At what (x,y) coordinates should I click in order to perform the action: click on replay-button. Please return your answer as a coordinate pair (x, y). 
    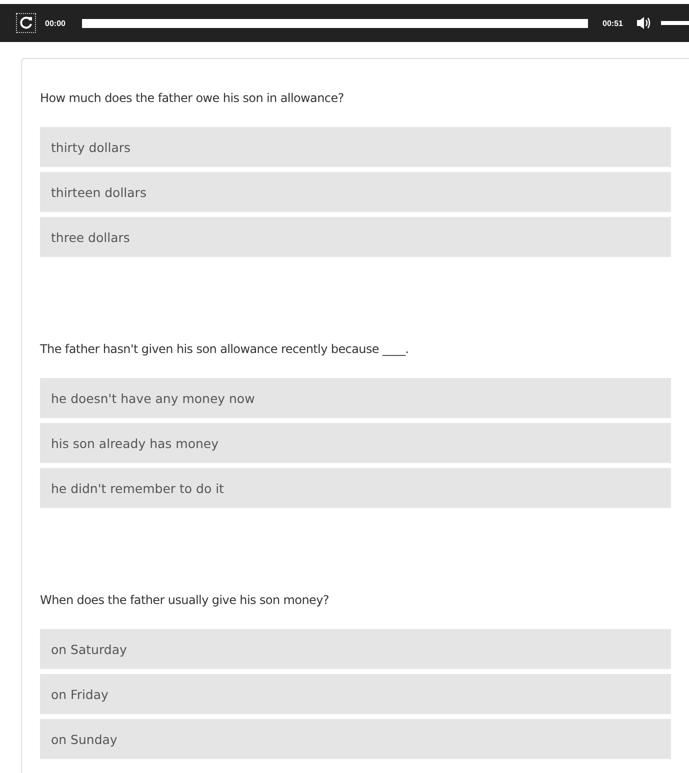
    Looking at the image, I should click on (26, 23).